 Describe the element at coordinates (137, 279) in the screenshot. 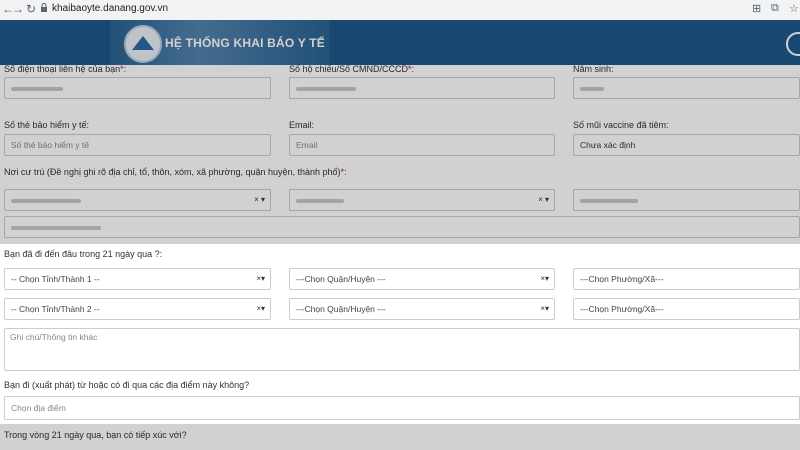

I see `travel-province-1-select: -- Chọn Tỉnh/Thành 1 -- ×▾` at that location.